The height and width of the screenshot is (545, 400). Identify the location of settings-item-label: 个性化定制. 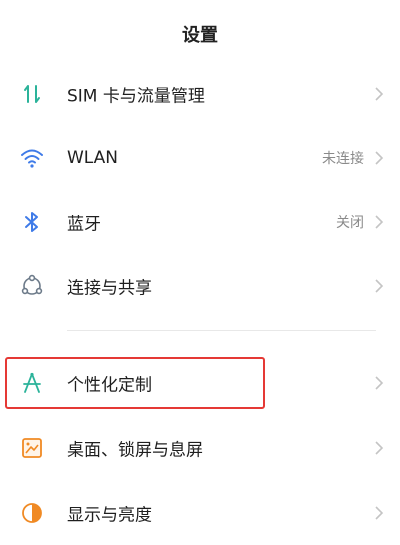
(109, 385).